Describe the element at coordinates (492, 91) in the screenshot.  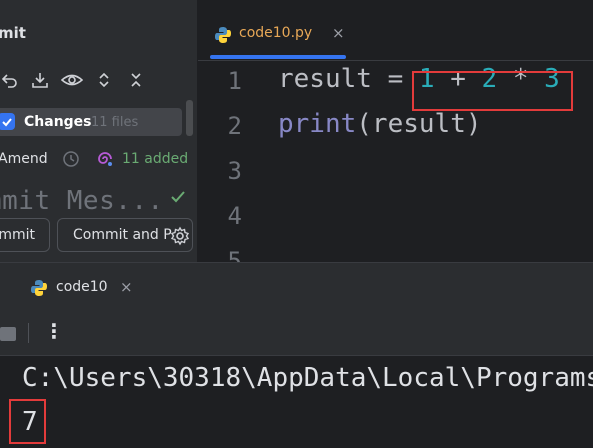
I see `expression-highlight-box` at that location.